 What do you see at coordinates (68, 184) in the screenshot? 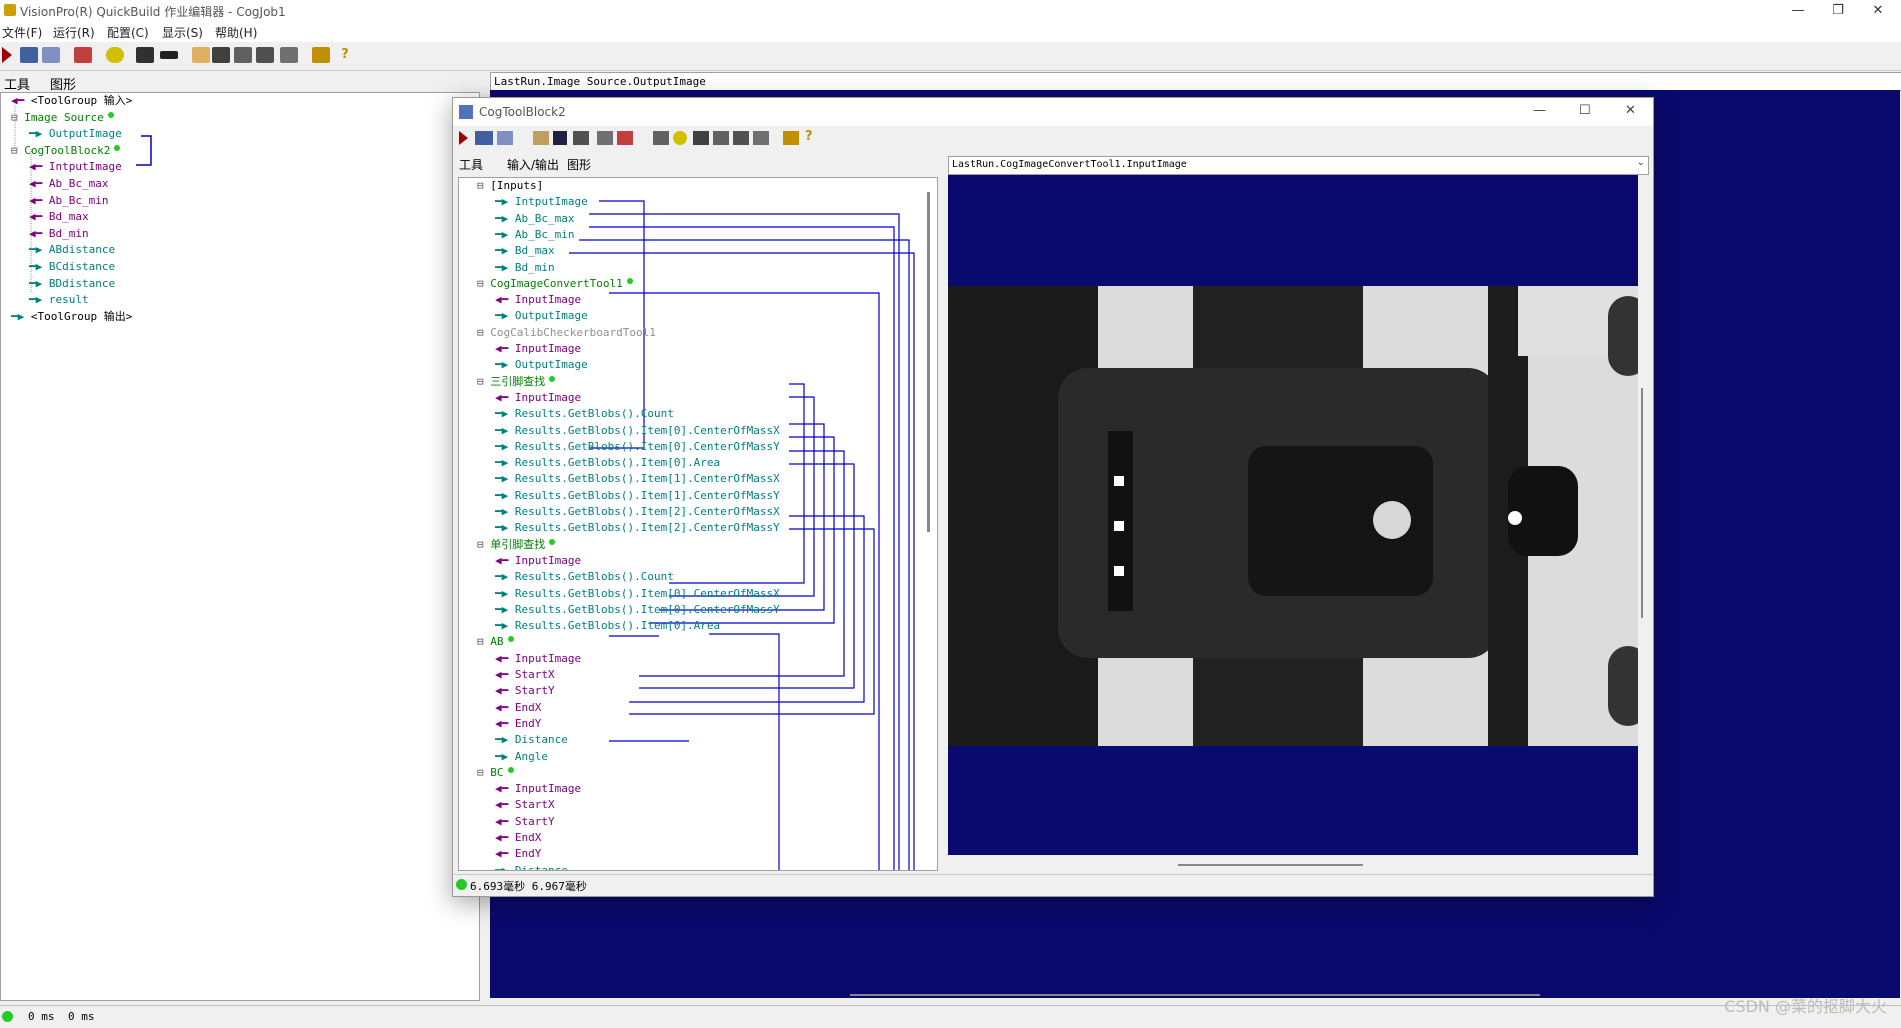
I see `left-tree-row: ◀━ Ab_Bc_max` at bounding box center [68, 184].